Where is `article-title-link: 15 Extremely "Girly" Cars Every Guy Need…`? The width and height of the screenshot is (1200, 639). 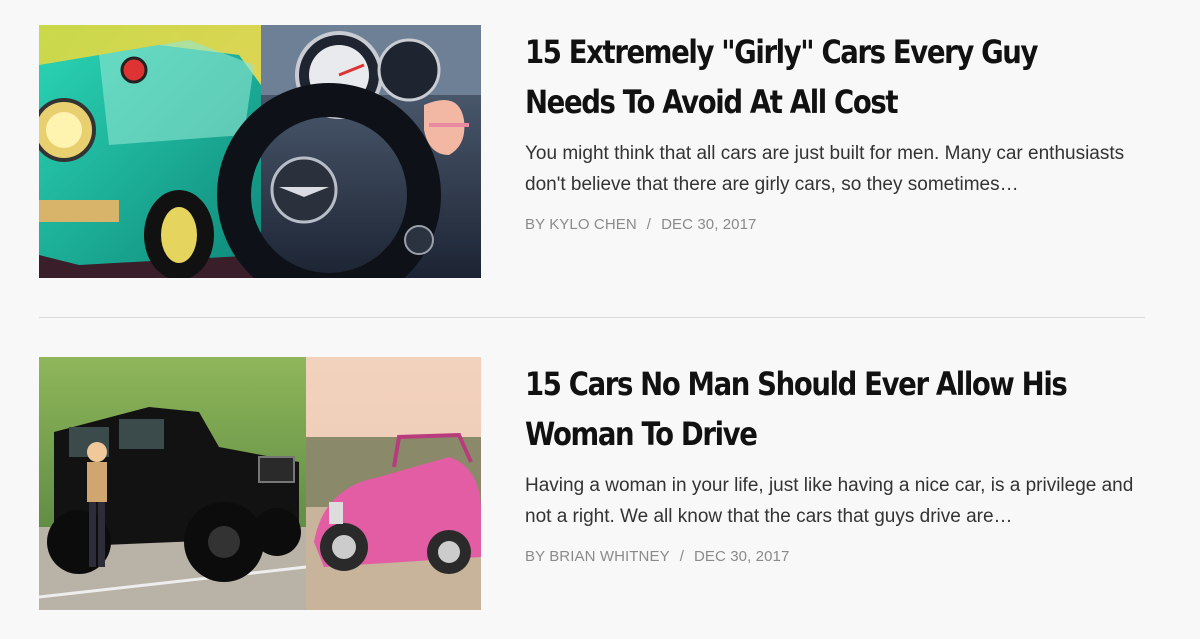 article-title-link: 15 Extremely "Girly" Cars Every Guy Need… is located at coordinates (828, 77).